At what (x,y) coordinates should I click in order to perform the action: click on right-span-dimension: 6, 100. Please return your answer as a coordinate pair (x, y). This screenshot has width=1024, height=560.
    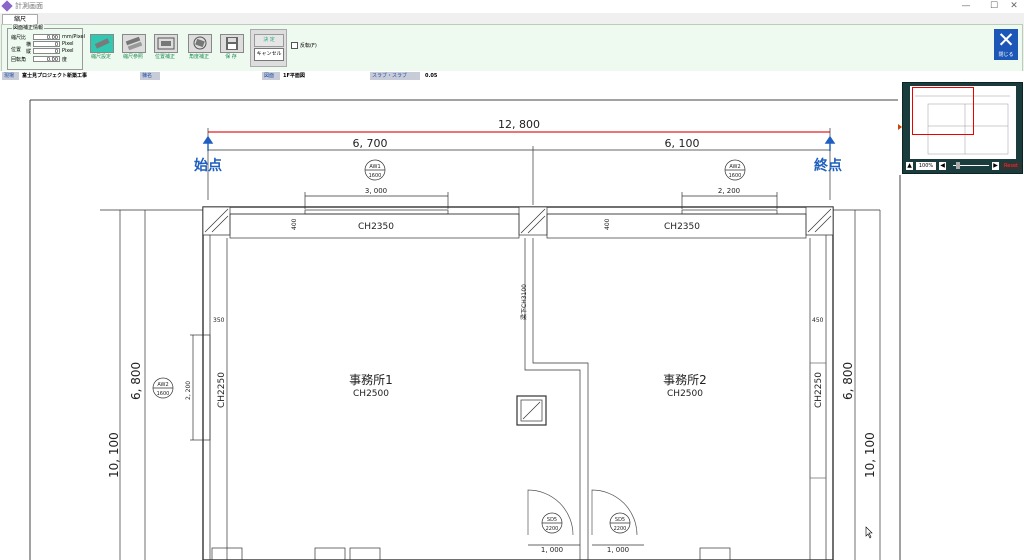
    Looking at the image, I should click on (682, 143).